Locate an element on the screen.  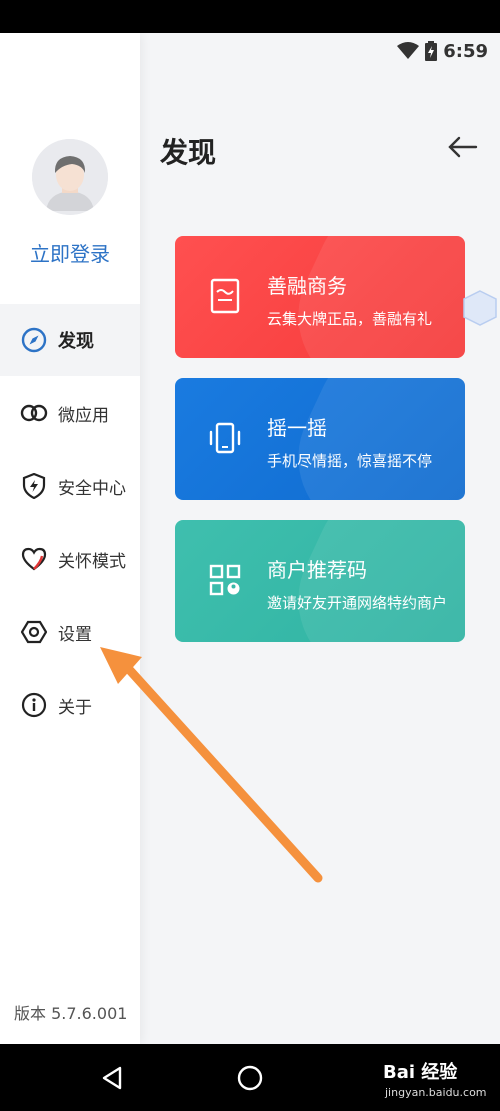
heart-icon is located at coordinates (34, 559).